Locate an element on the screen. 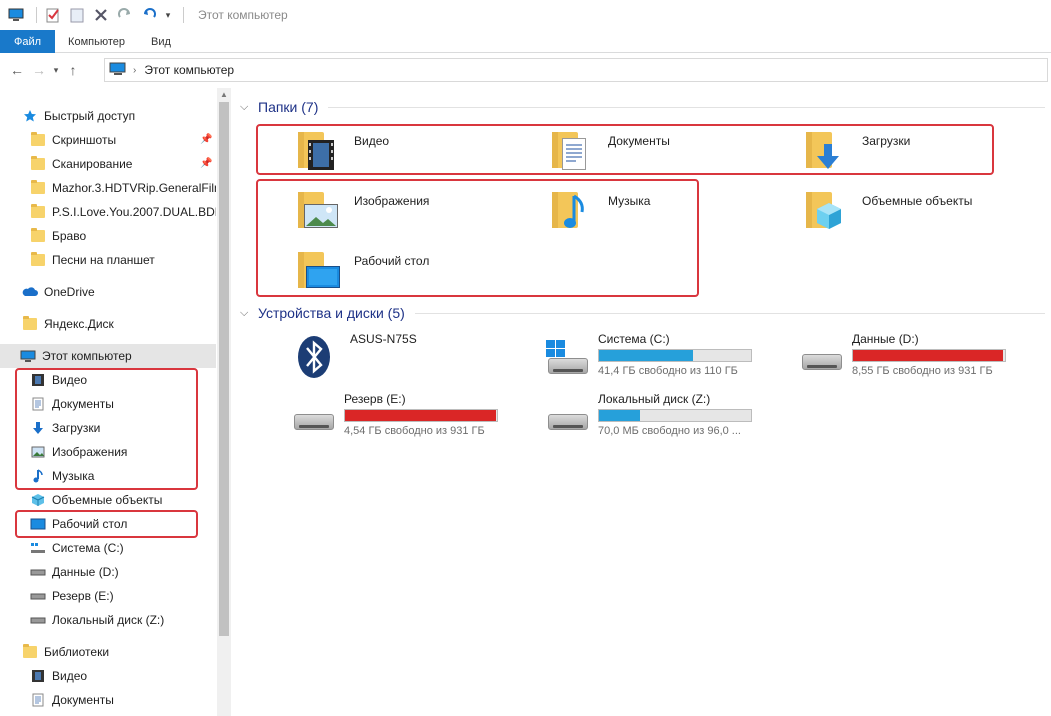 This screenshot has height=716, width=1051. folder-tile-downloads: Загрузки is located at coordinates (924, 154).